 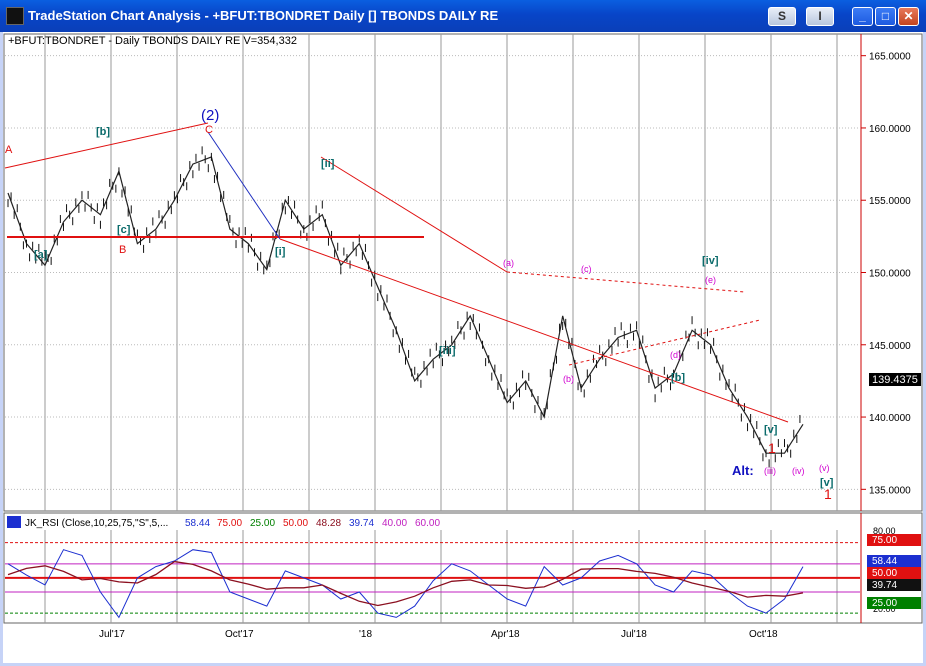 I want to click on flag-50-label: 50.00, so click(x=884, y=573).